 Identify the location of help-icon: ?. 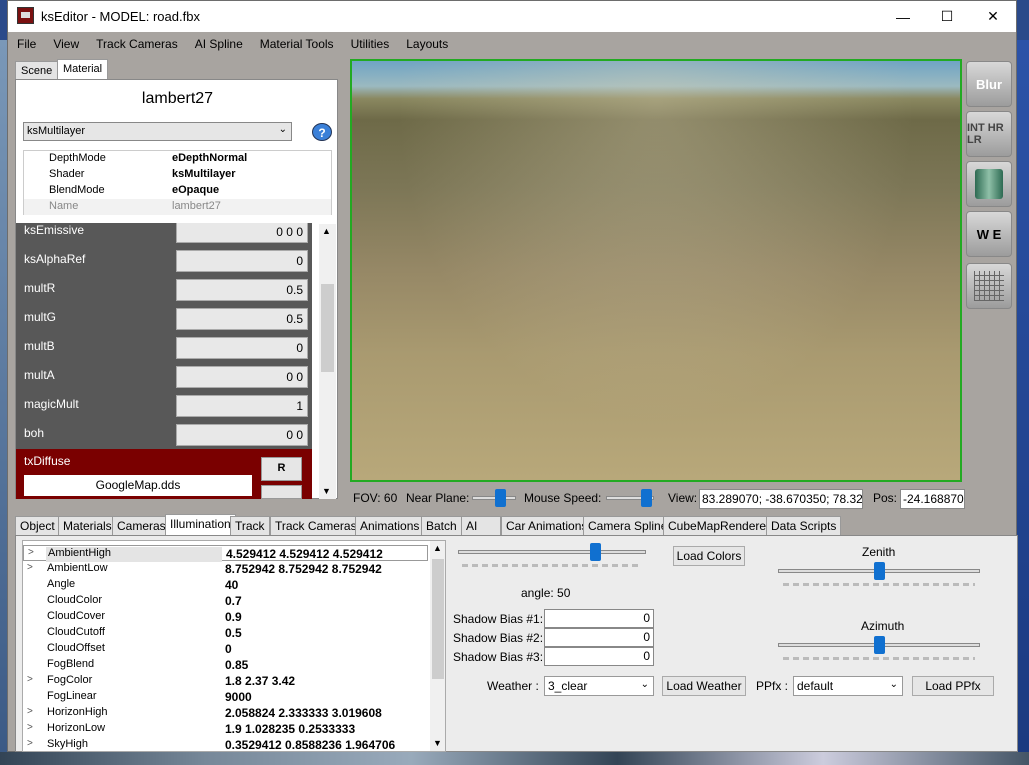
(322, 132).